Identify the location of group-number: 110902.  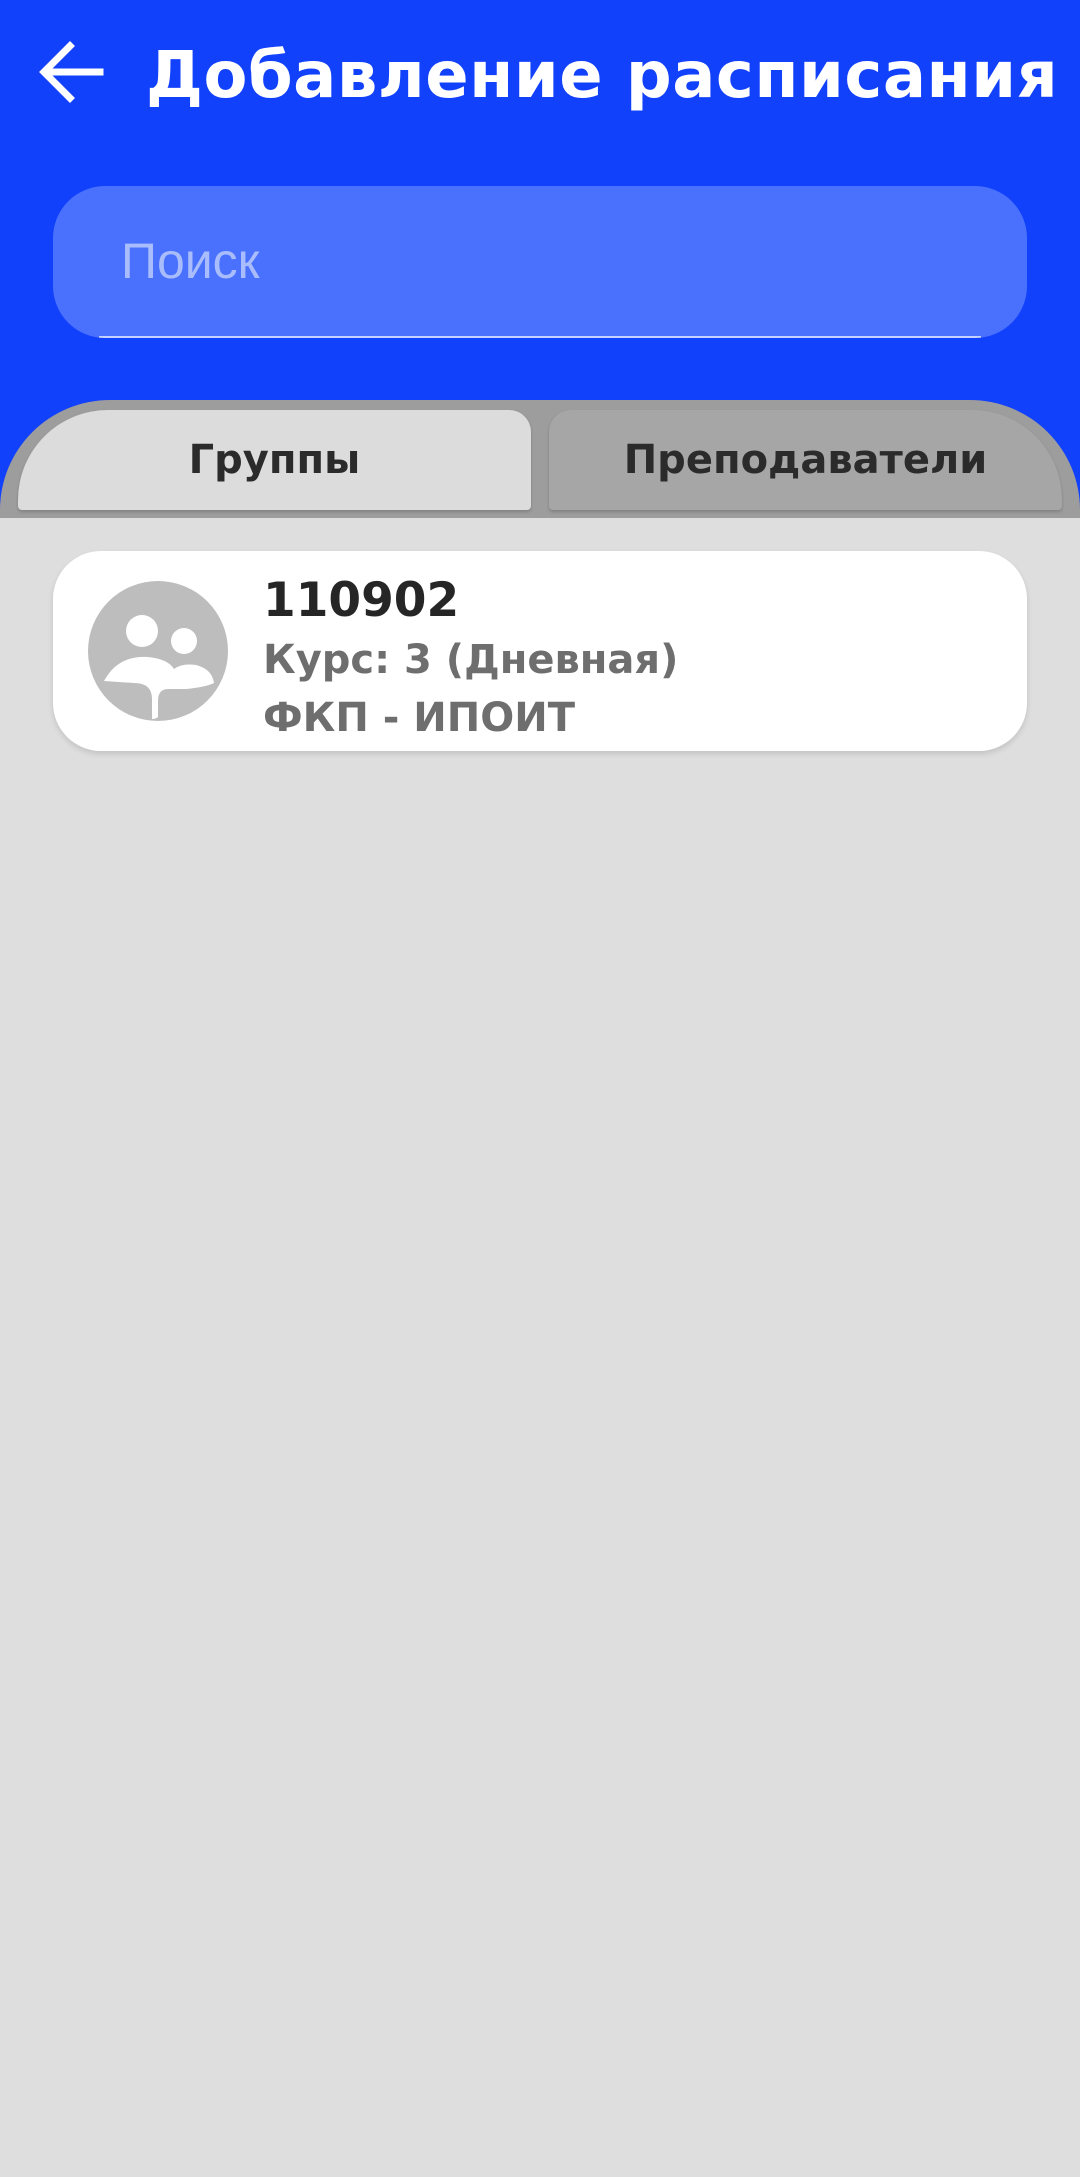
(361, 600).